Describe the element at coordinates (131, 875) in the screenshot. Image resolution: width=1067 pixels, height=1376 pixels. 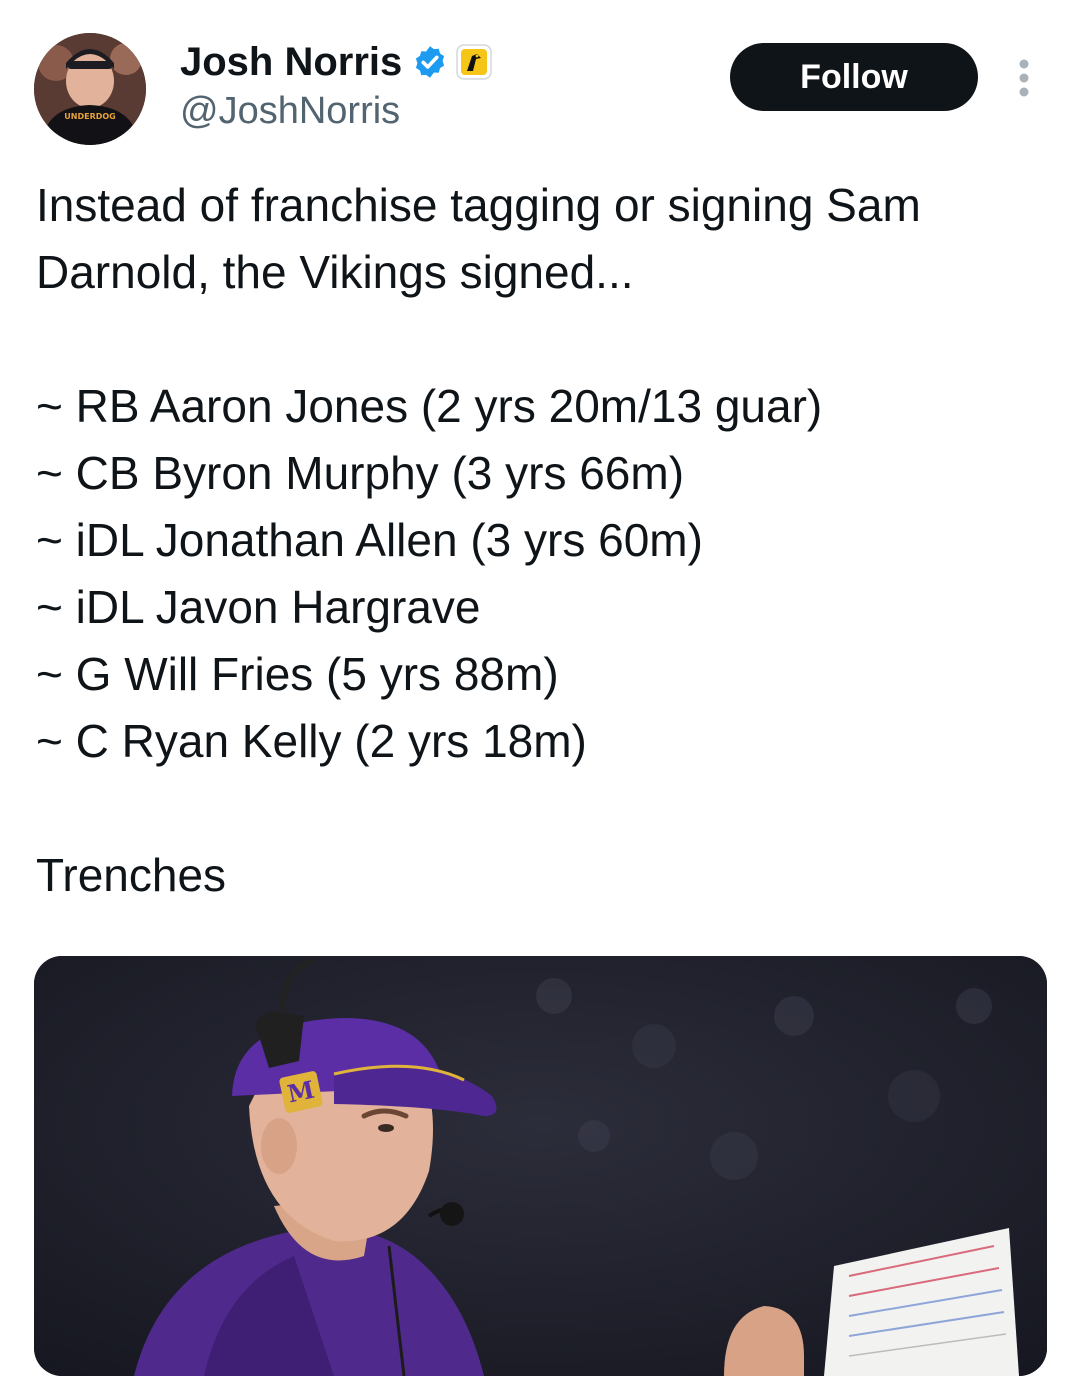
I see `tweet-closing: Trenches` at that location.